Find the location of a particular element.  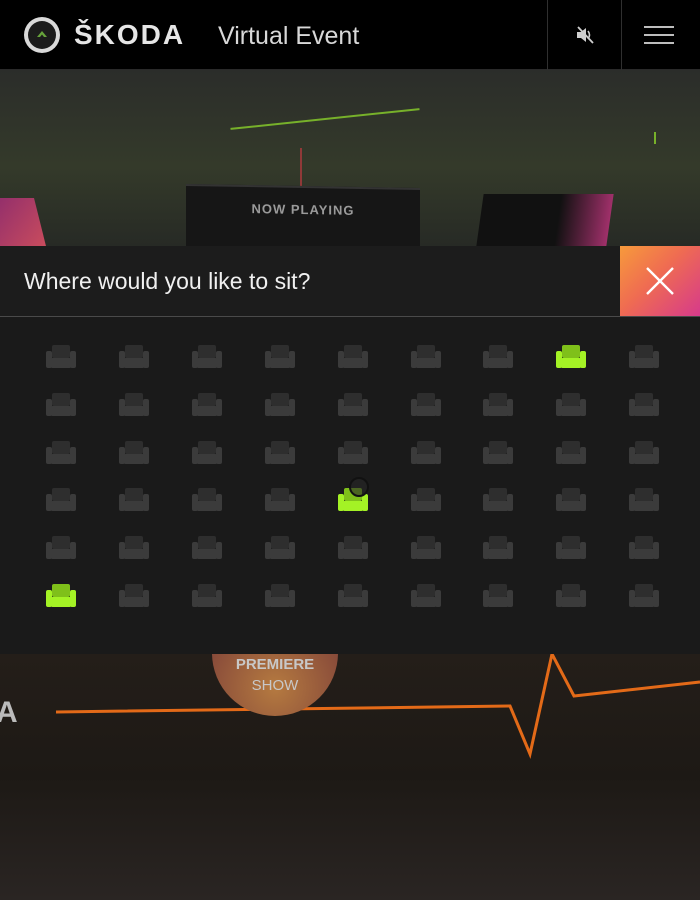

speaker-muted-icon is located at coordinates (585, 35).